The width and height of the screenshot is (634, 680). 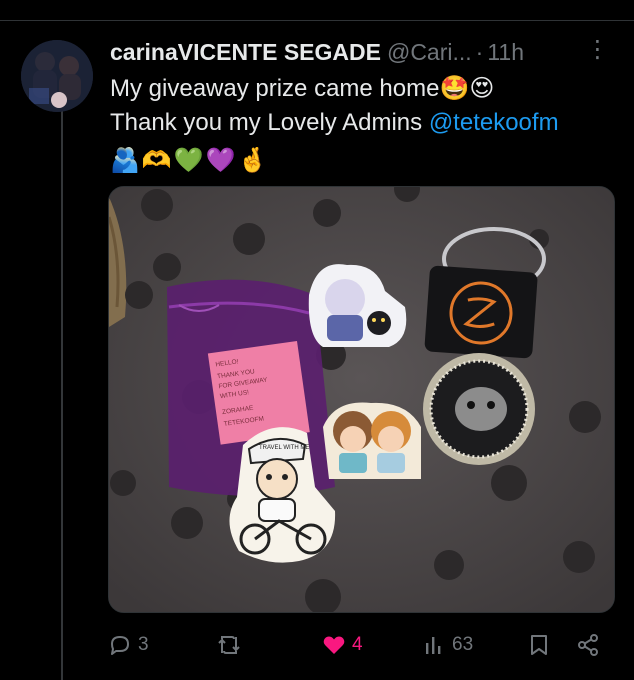 What do you see at coordinates (372, 440) in the screenshot?
I see `sticker-two-kids` at bounding box center [372, 440].